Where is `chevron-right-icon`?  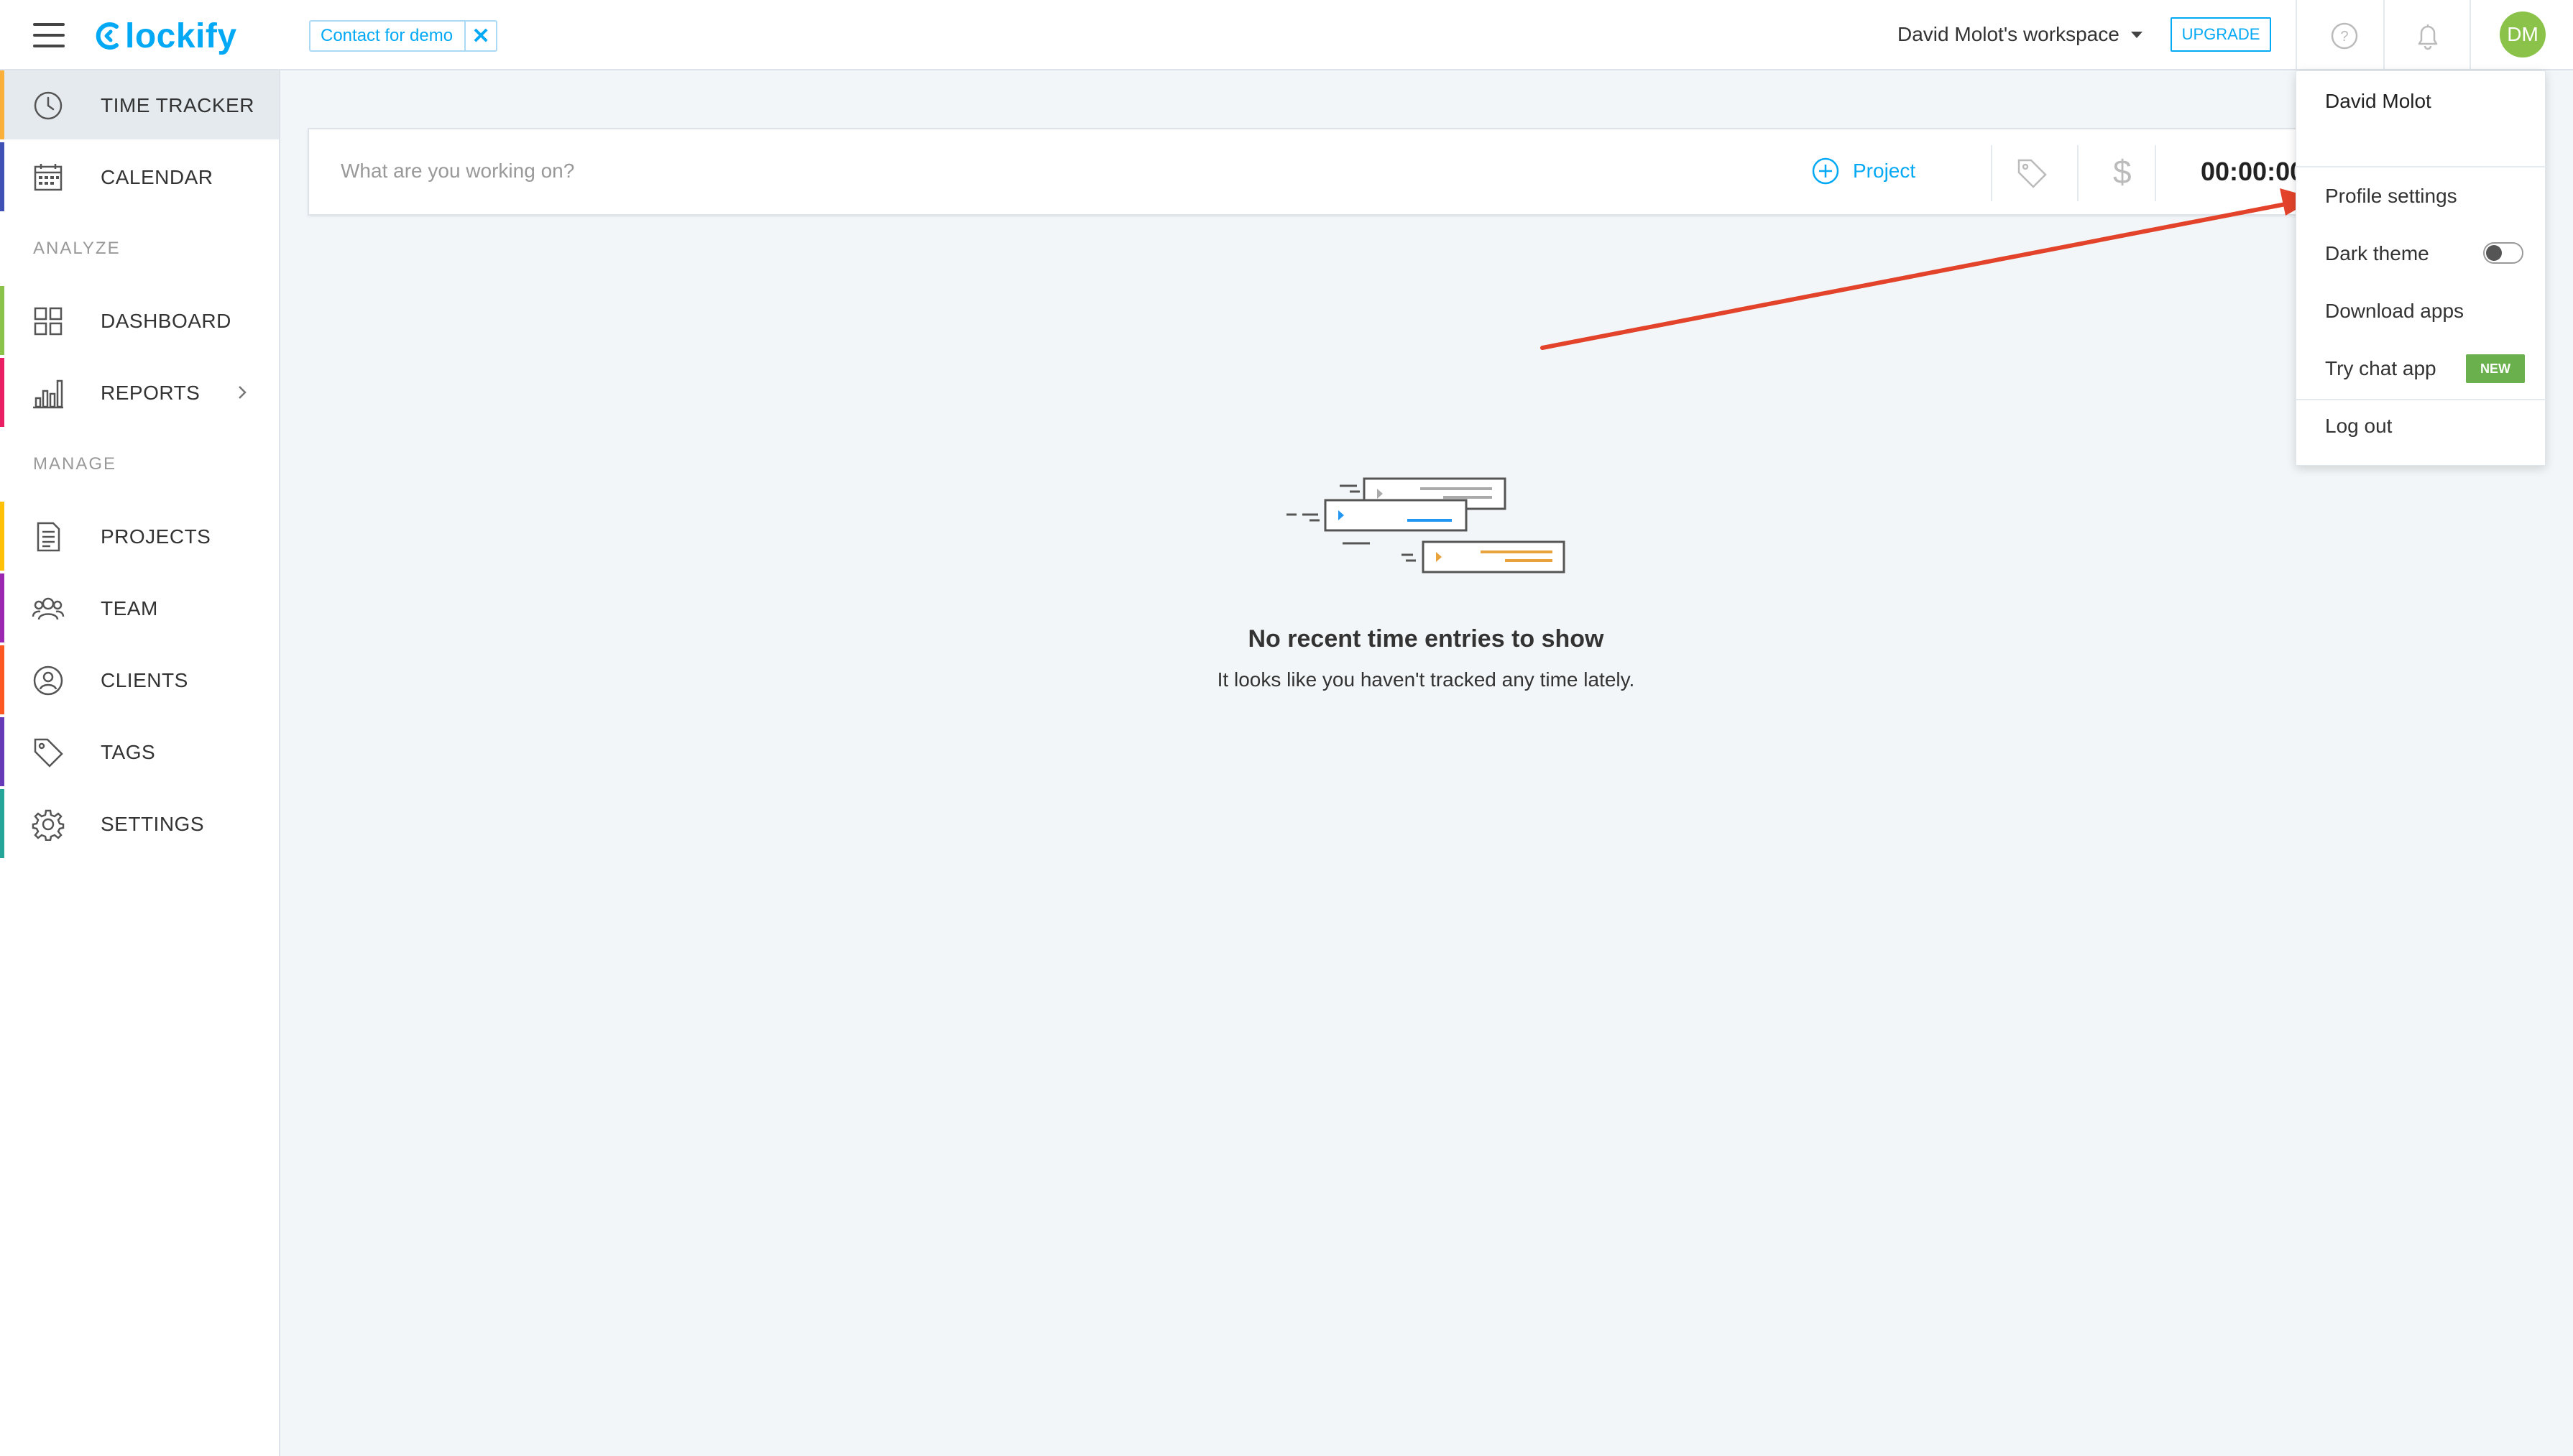 chevron-right-icon is located at coordinates (242, 392).